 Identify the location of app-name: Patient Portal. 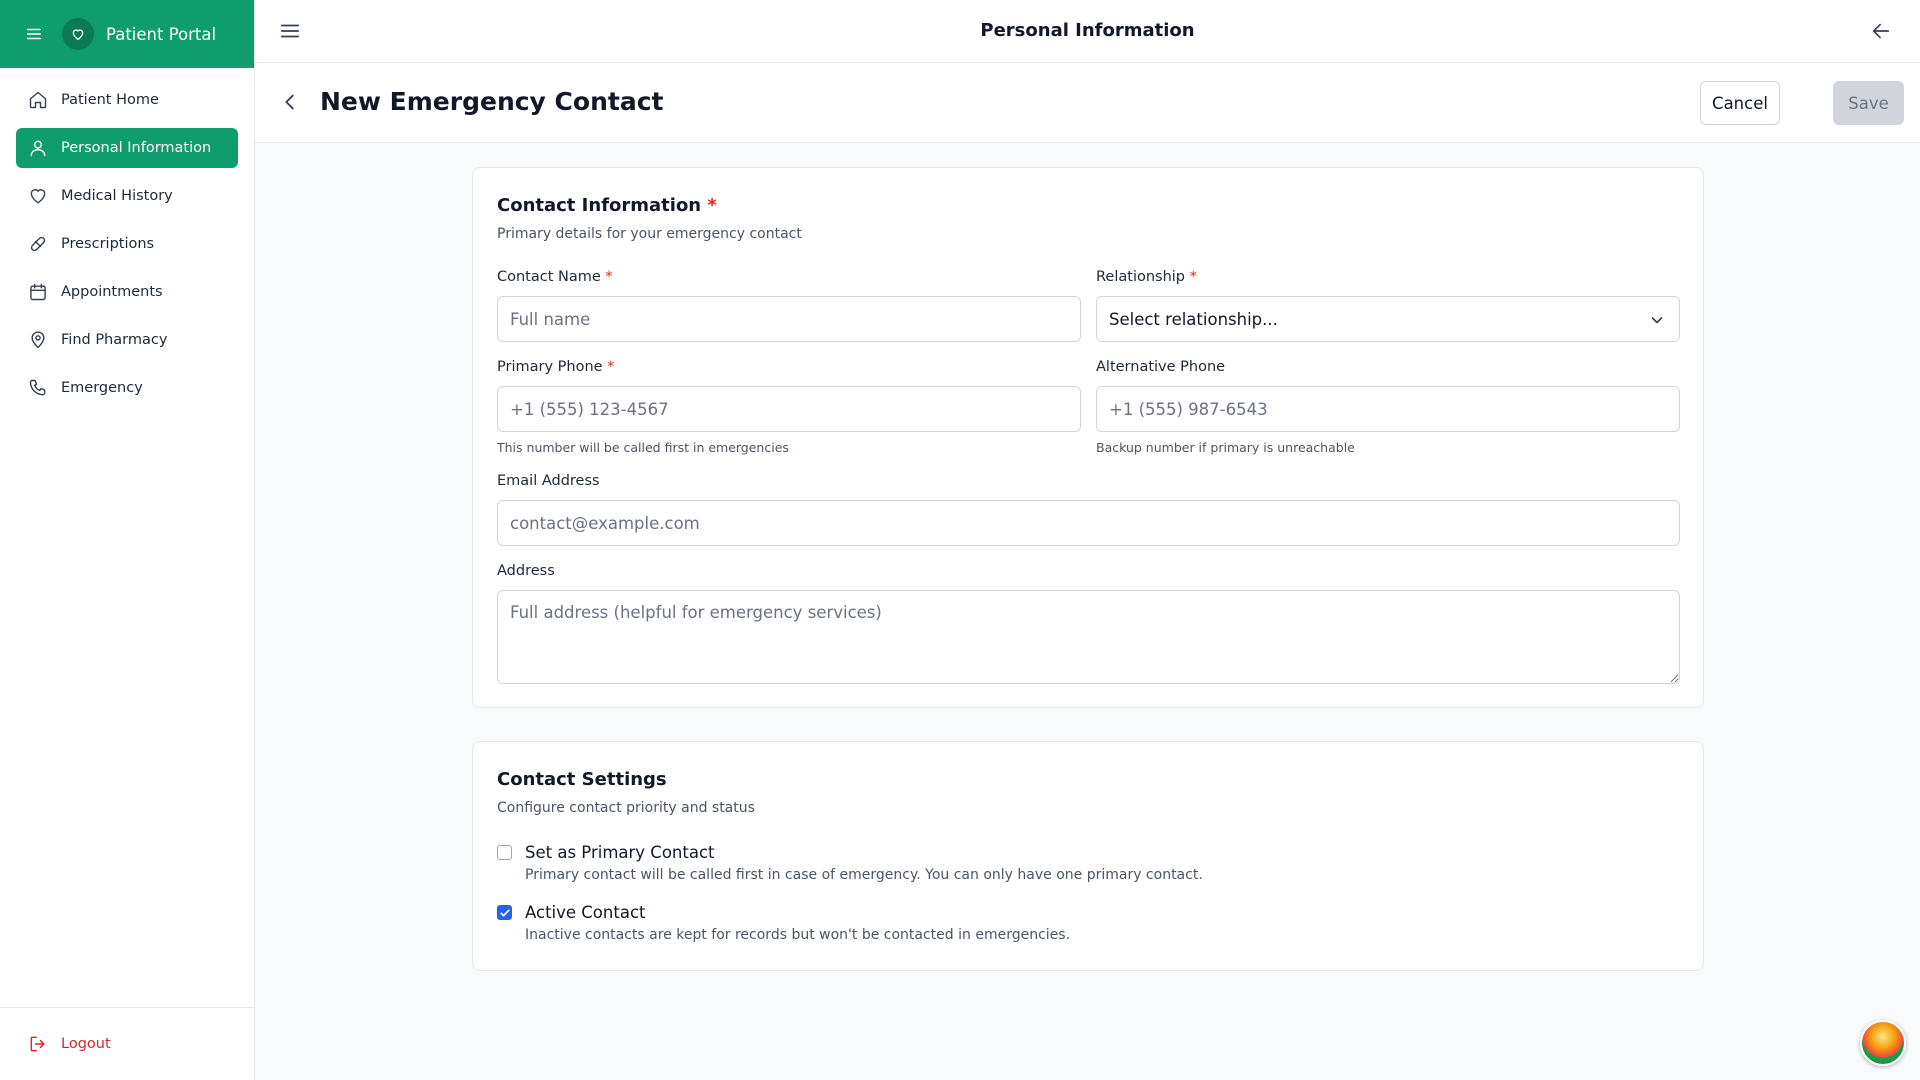
(161, 34).